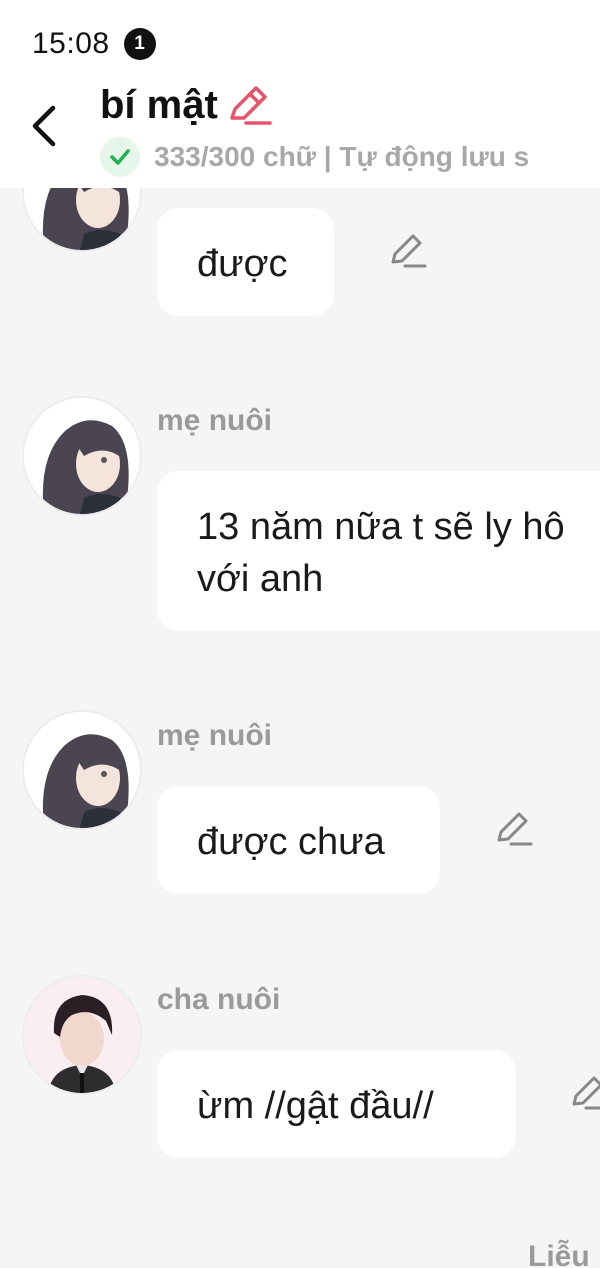 The width and height of the screenshot is (600, 1268). I want to click on sender-name-partial: Liễu, so click(559, 1254).